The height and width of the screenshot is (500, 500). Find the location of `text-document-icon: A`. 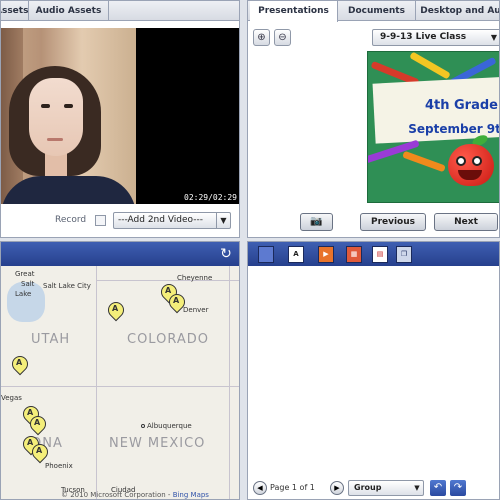

text-document-icon: A is located at coordinates (296, 254).